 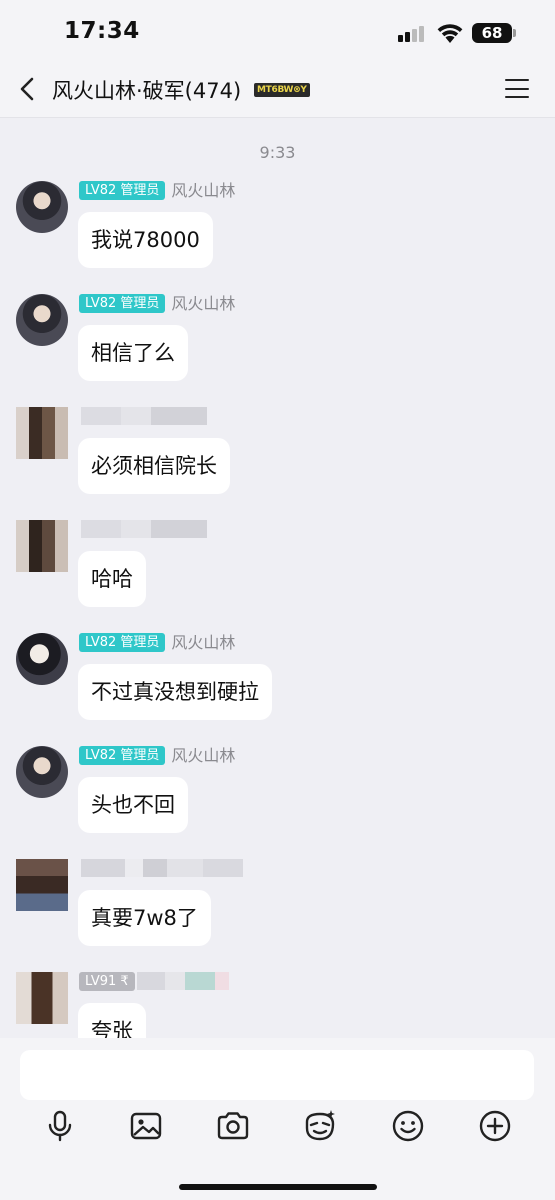 What do you see at coordinates (146, 1126) in the screenshot?
I see `image-icon` at bounding box center [146, 1126].